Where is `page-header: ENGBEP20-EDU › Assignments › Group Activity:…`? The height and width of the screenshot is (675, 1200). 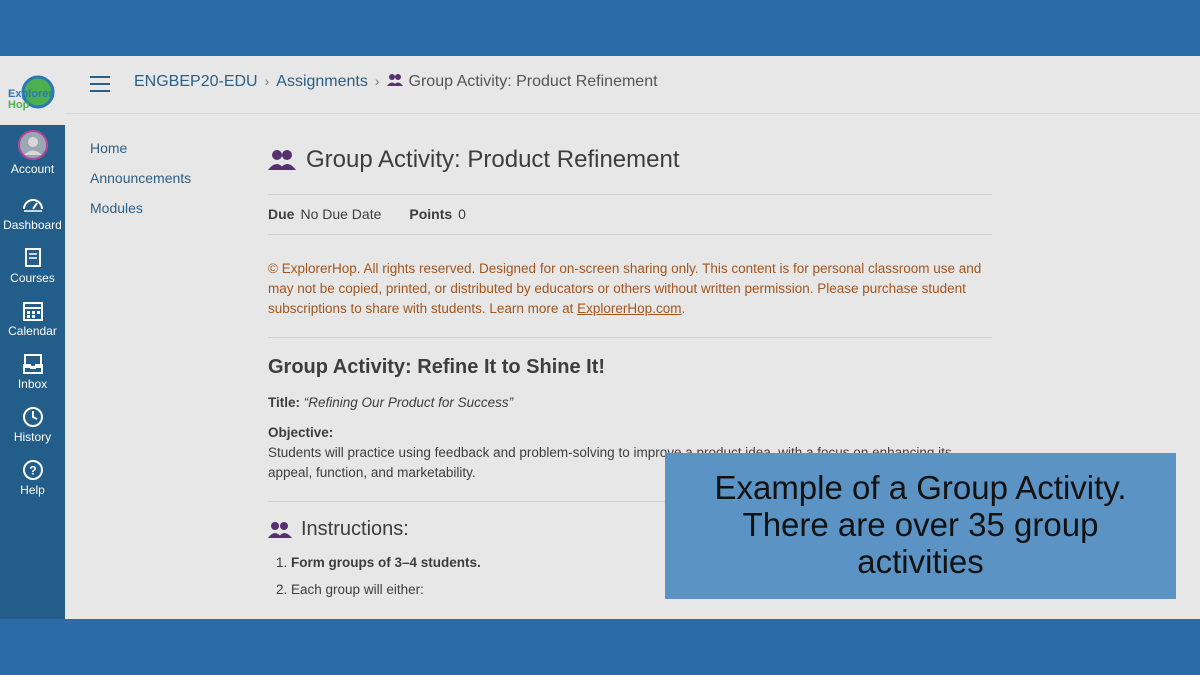
page-header: ENGBEP20-EDU › Assignments › Group Activity:… is located at coordinates (632, 85).